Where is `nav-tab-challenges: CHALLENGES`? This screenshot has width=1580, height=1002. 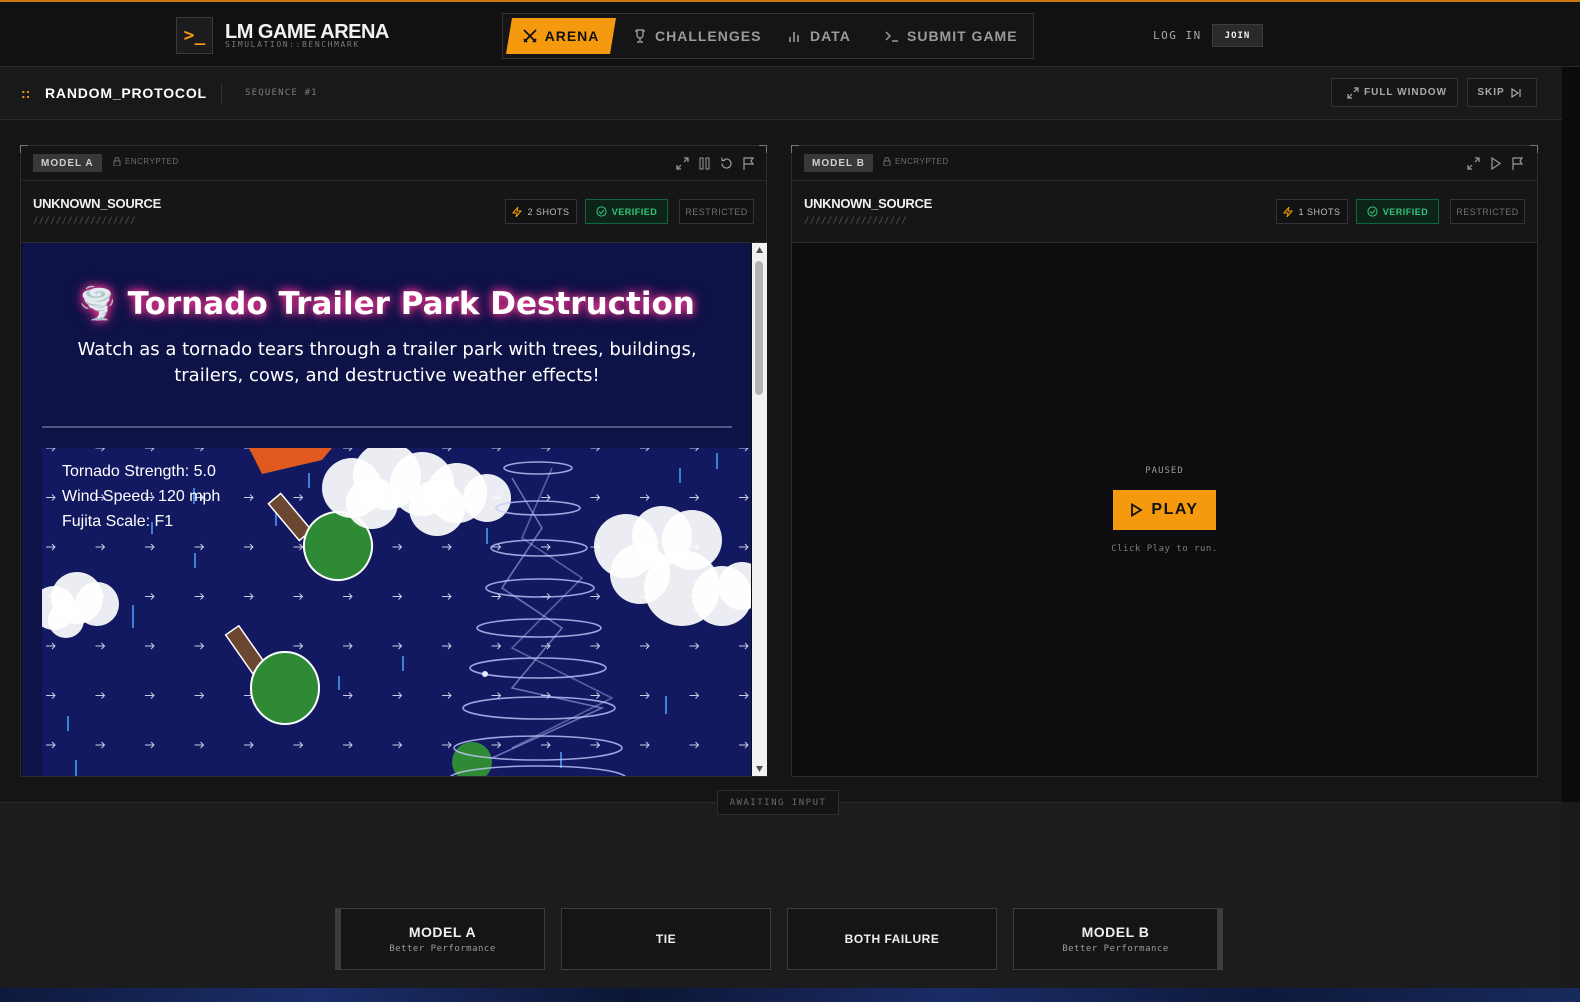 nav-tab-challenges: CHALLENGES is located at coordinates (697, 36).